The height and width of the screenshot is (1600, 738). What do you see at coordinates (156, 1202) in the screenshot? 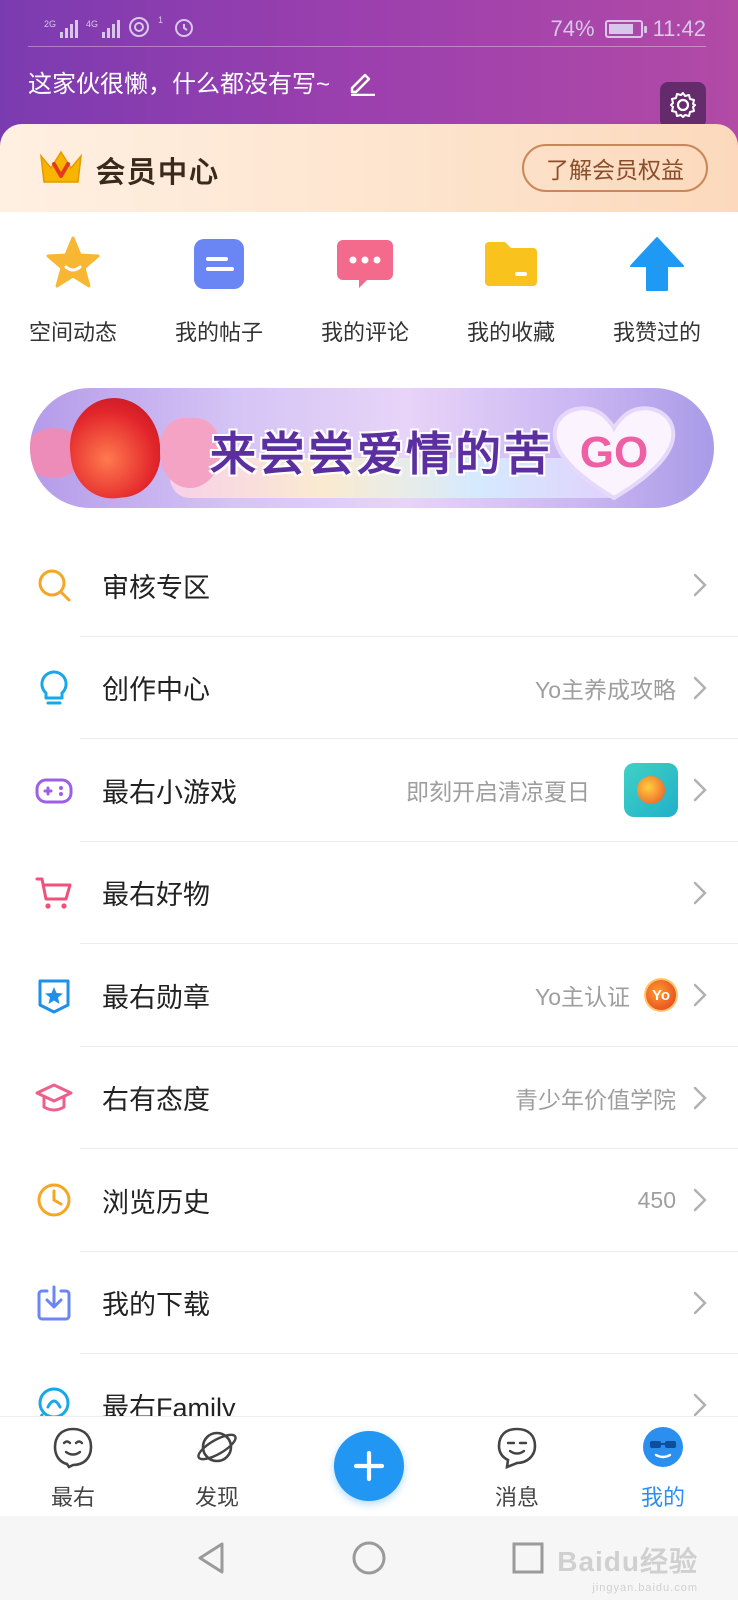
I see `menu-item-title: 浏览历史` at bounding box center [156, 1202].